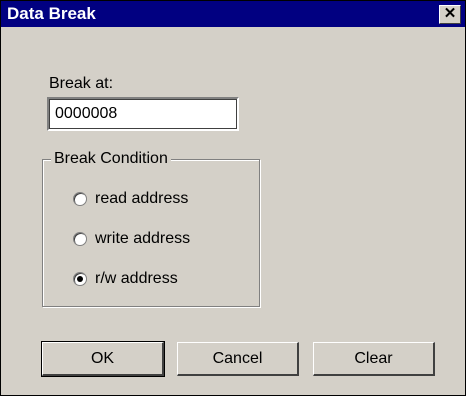 The image size is (468, 398). What do you see at coordinates (103, 359) in the screenshot?
I see `ok-button: OK` at bounding box center [103, 359].